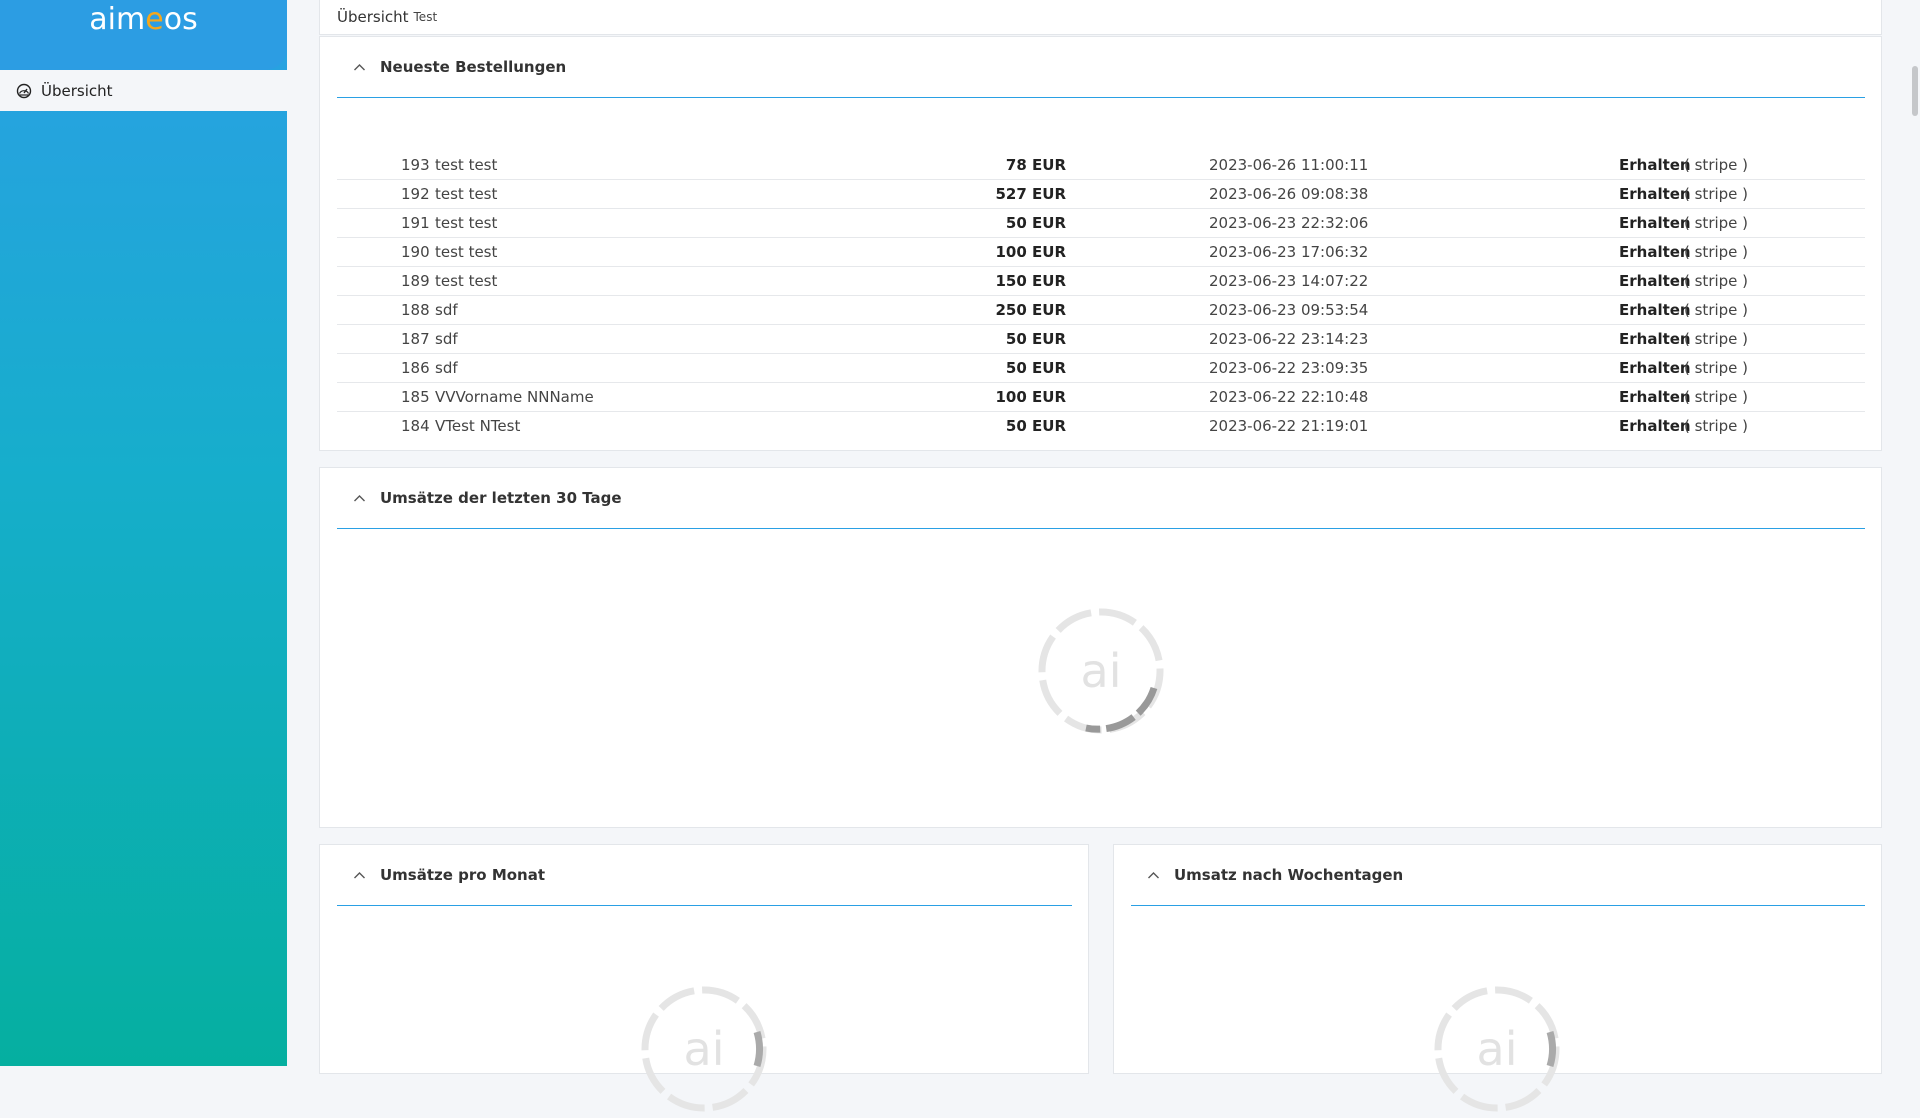  I want to click on order-date: 2023-06-22 23:14:23, so click(1289, 339).